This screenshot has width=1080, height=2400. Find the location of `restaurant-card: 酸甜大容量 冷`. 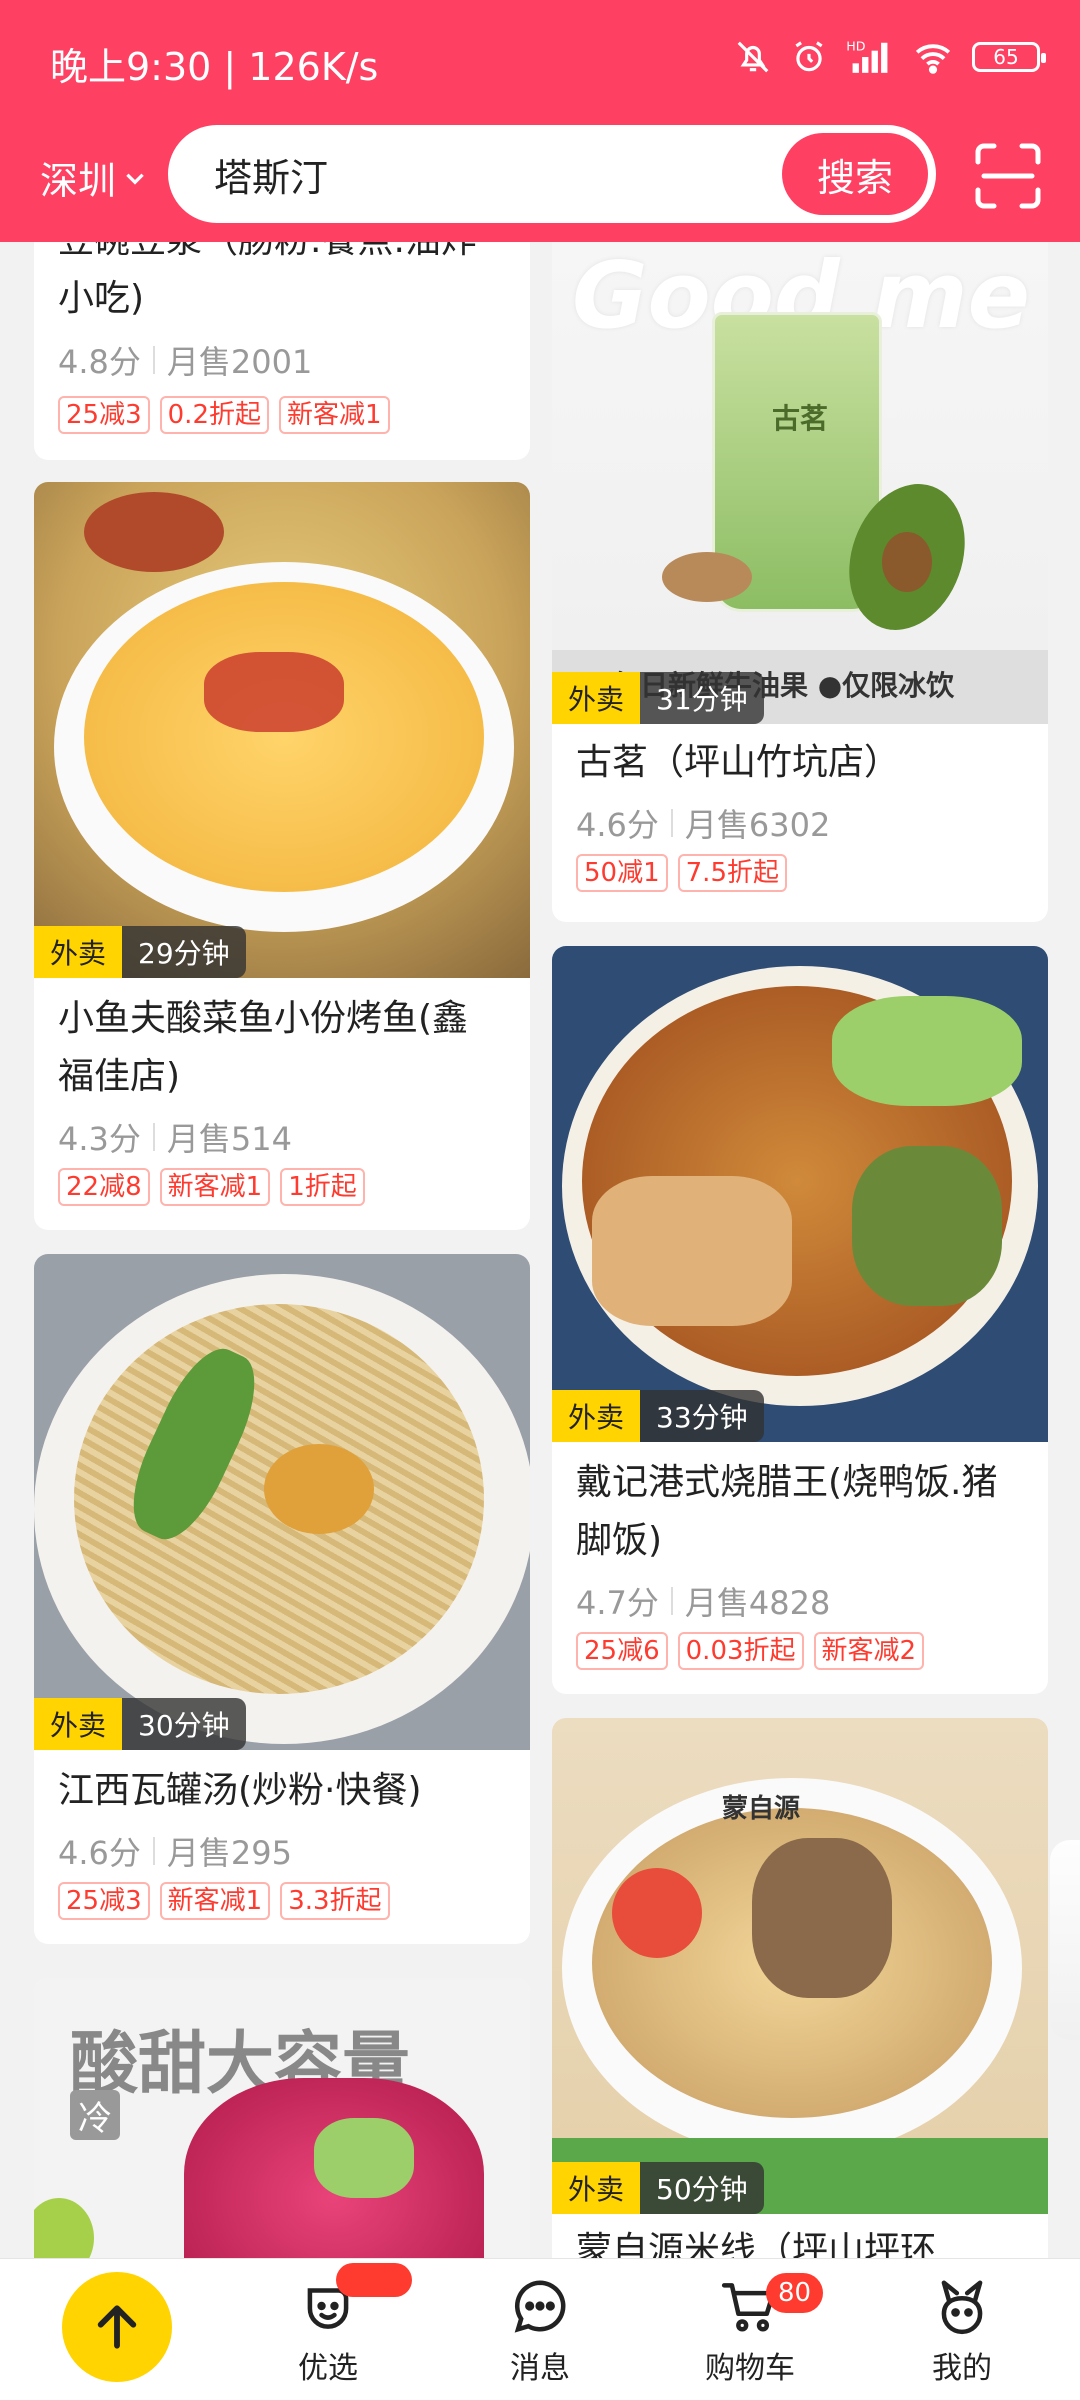

restaurant-card: 酸甜大容量 冷 is located at coordinates (282, 2118).